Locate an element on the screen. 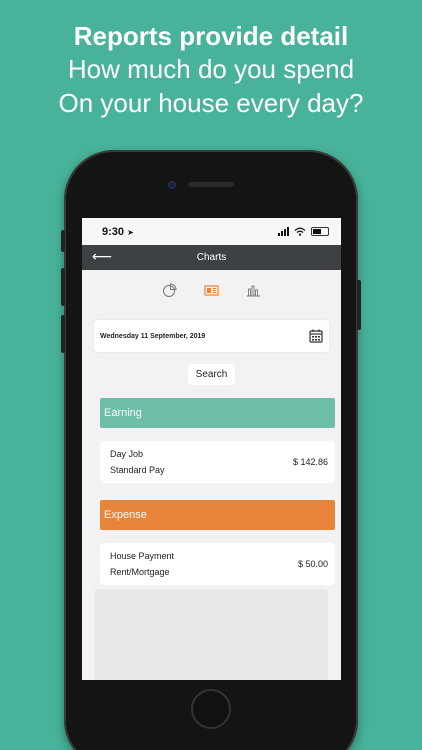 The height and width of the screenshot is (750, 422). report-icon is located at coordinates (211, 290).